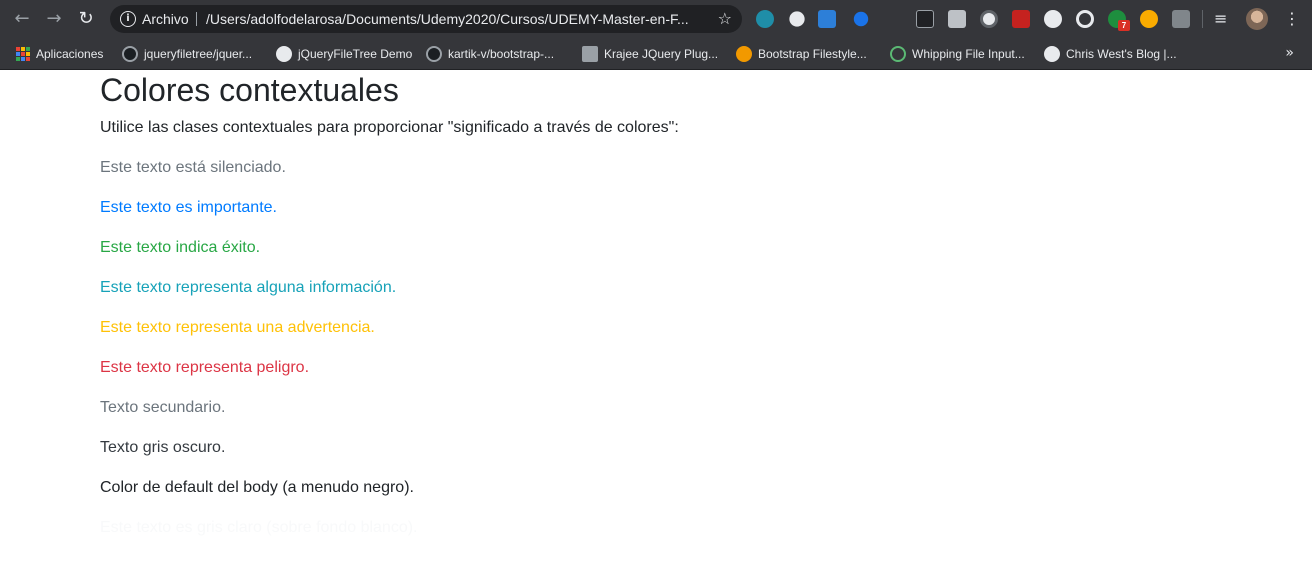  I want to click on text-danger: Este texto representa peligro., so click(205, 367).